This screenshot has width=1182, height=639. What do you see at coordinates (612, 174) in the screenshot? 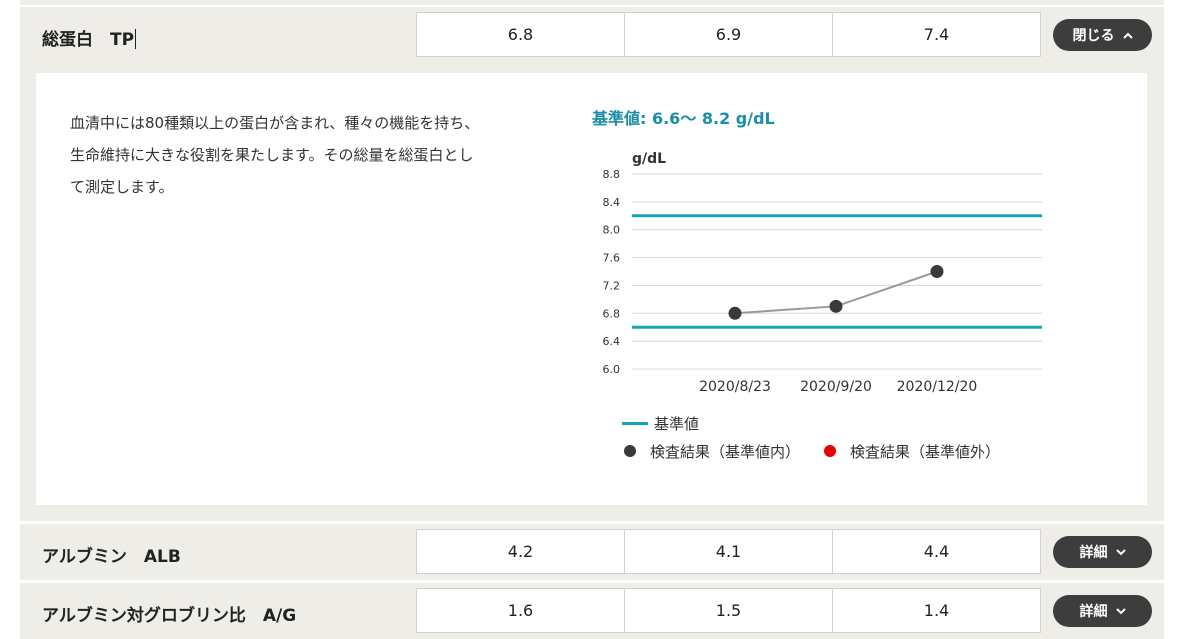
I see `y-tick-label: 8.8` at bounding box center [612, 174].